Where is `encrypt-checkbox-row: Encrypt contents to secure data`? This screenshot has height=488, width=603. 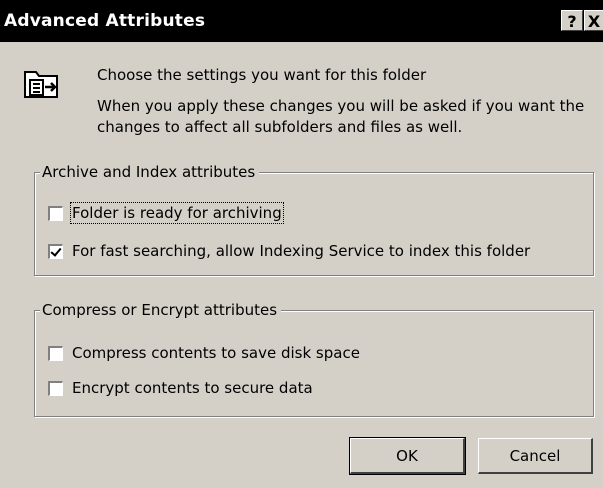
encrypt-checkbox-row: Encrypt contents to secure data is located at coordinates (180, 388).